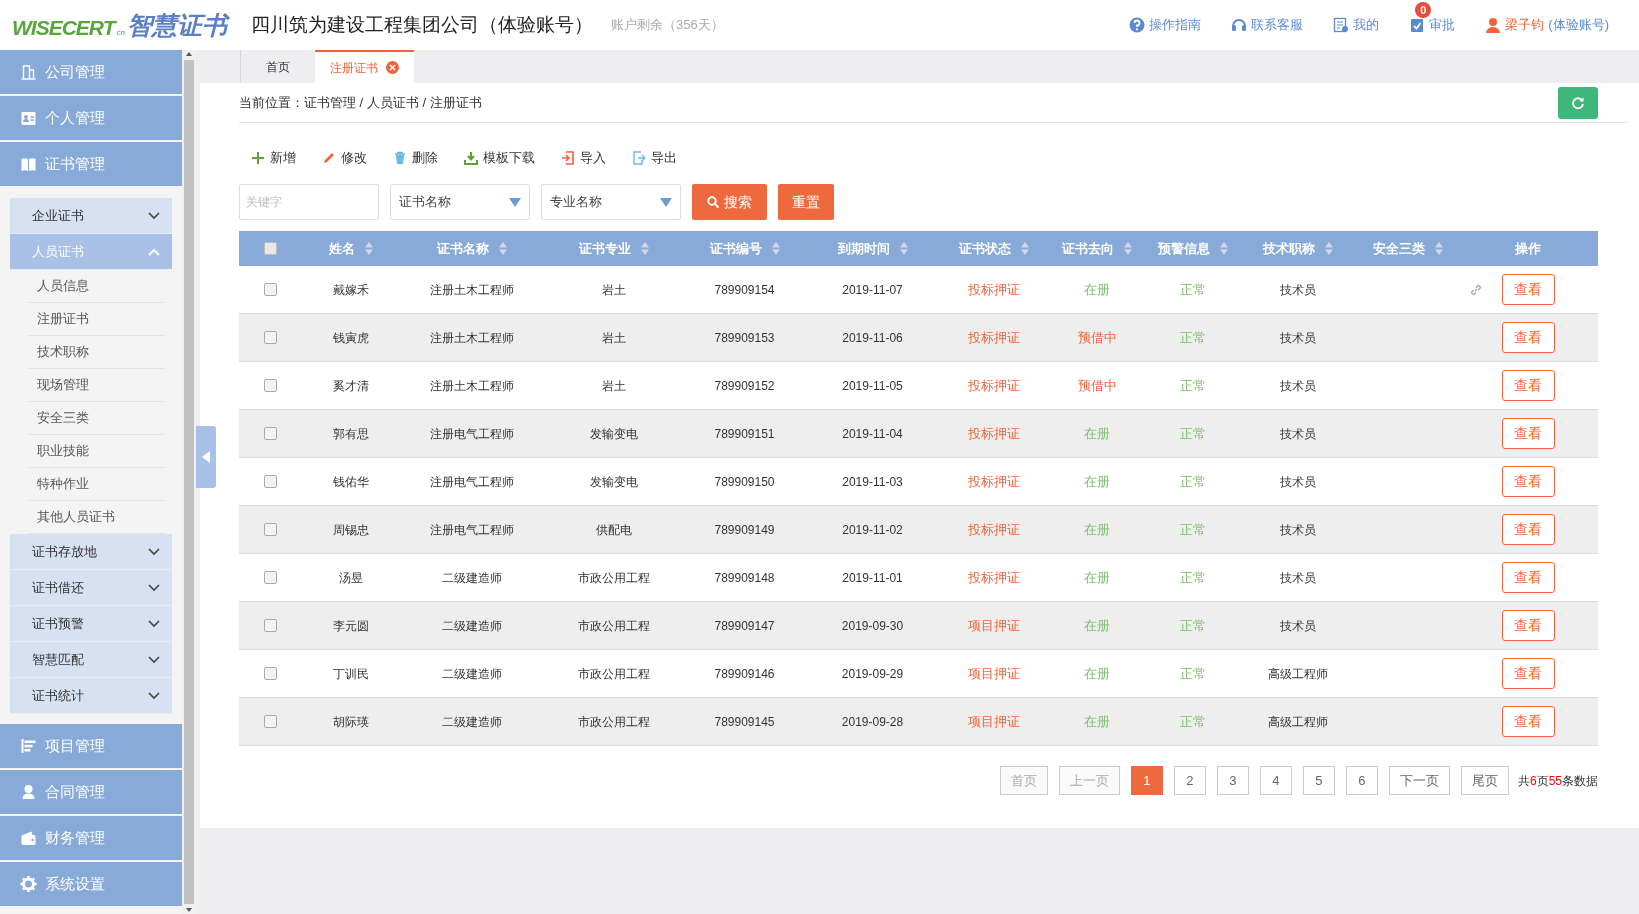  I want to click on refresh-button, so click(1578, 102).